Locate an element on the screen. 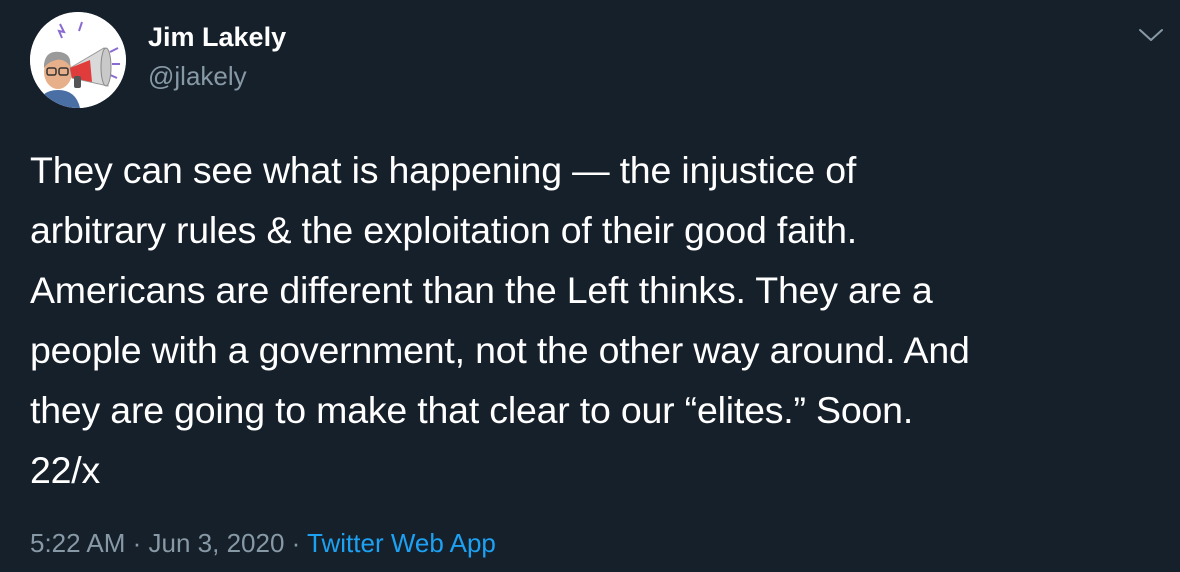 This screenshot has width=1180, height=572. tweet-date: Jun 3, 2020 is located at coordinates (217, 543).